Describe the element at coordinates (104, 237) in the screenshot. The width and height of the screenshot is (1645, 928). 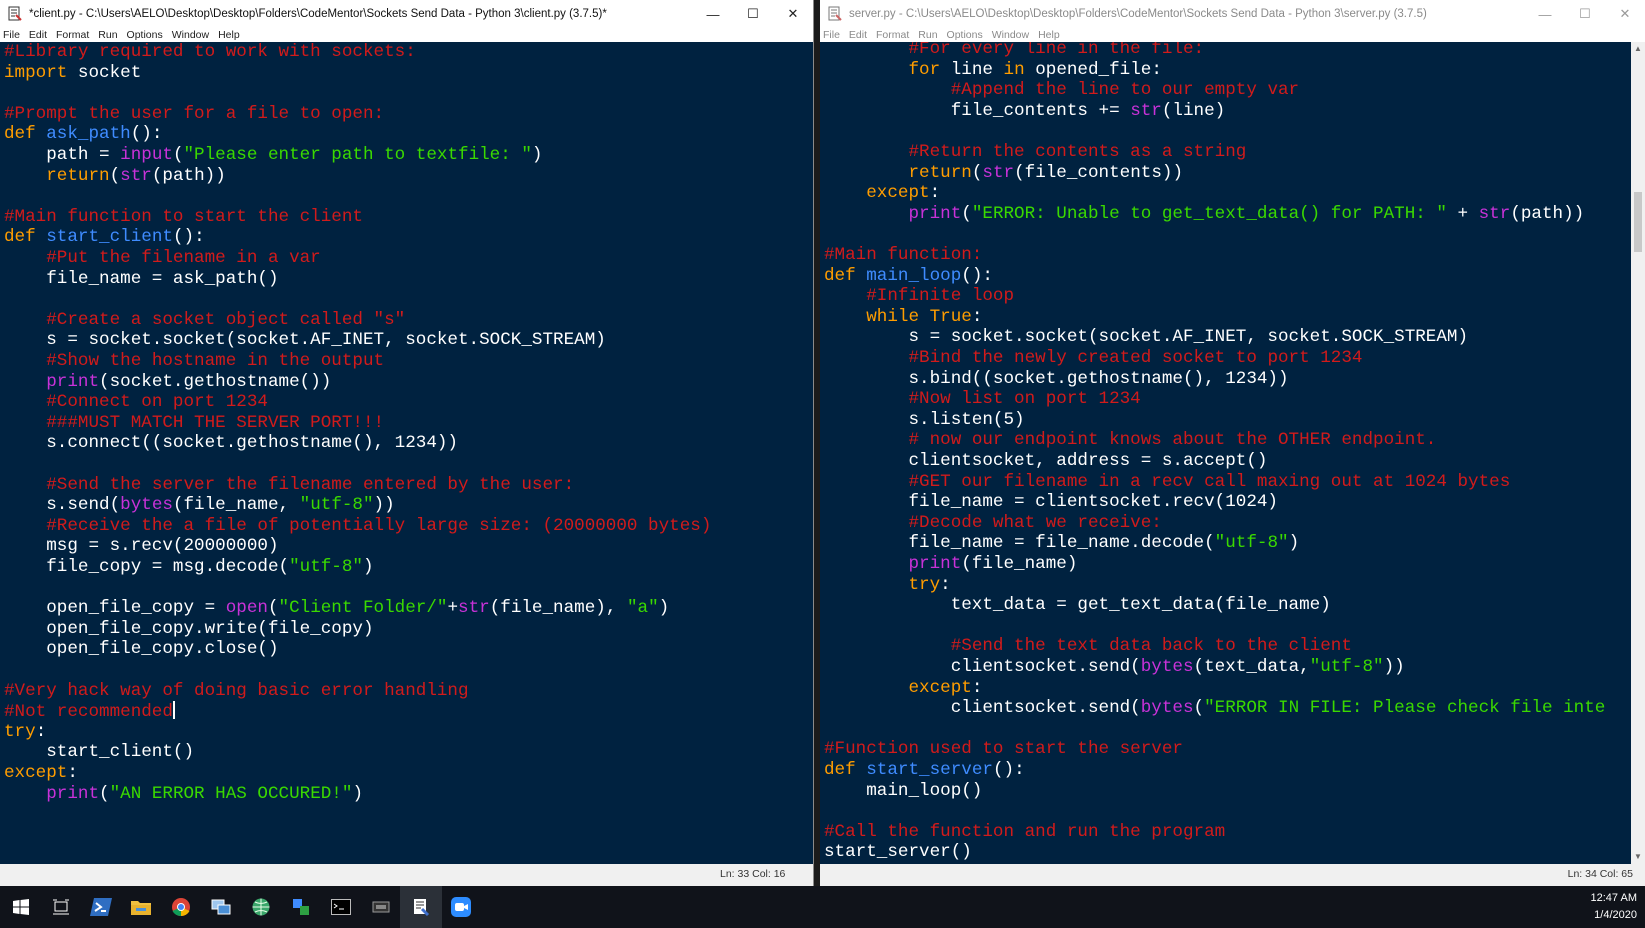
I see `code-line: def start_client():` at that location.